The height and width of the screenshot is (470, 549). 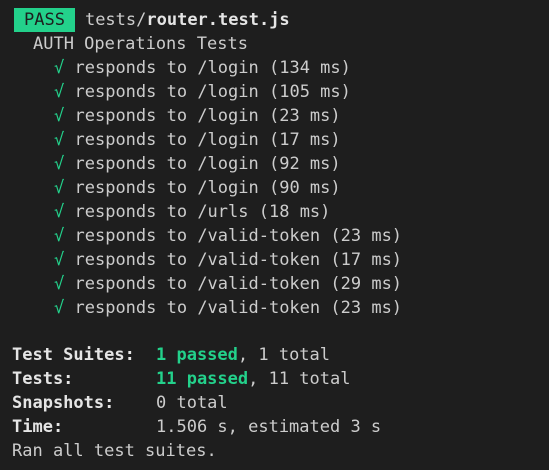 What do you see at coordinates (114, 451) in the screenshot?
I see `summary-ran-all: Ran all test suites.` at bounding box center [114, 451].